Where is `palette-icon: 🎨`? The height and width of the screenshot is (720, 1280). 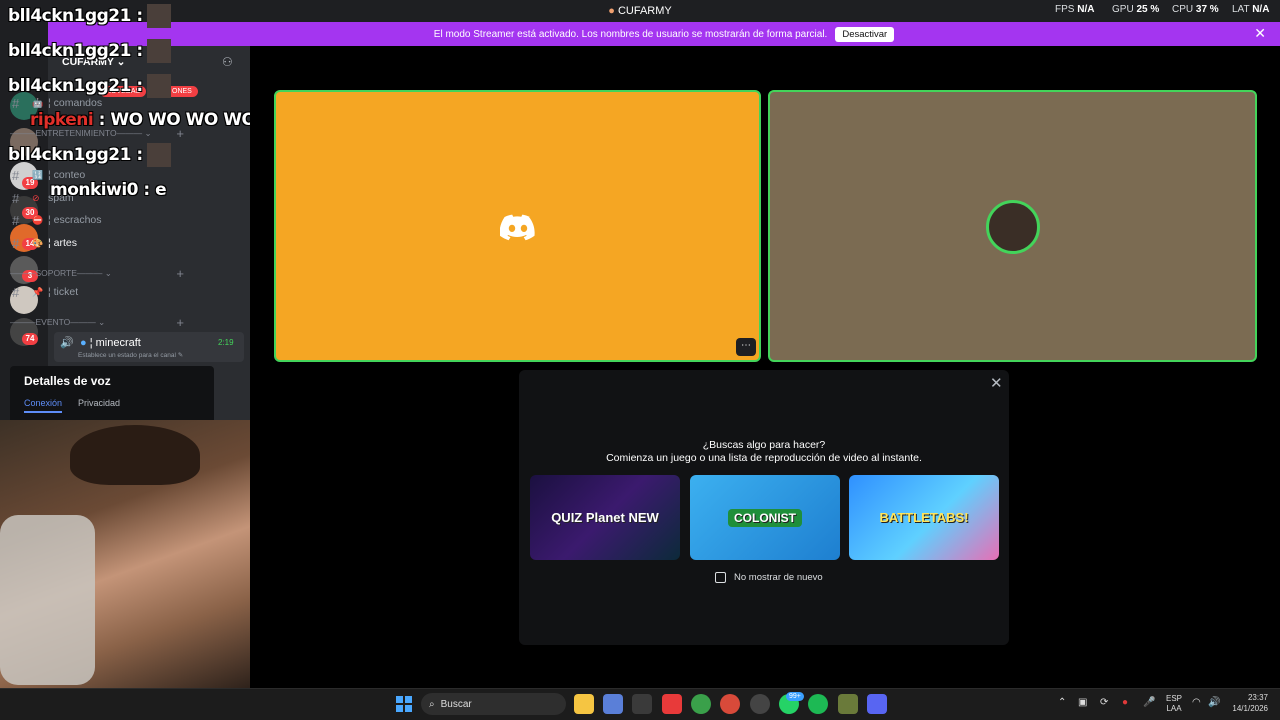 palette-icon: 🎨 is located at coordinates (38, 242).